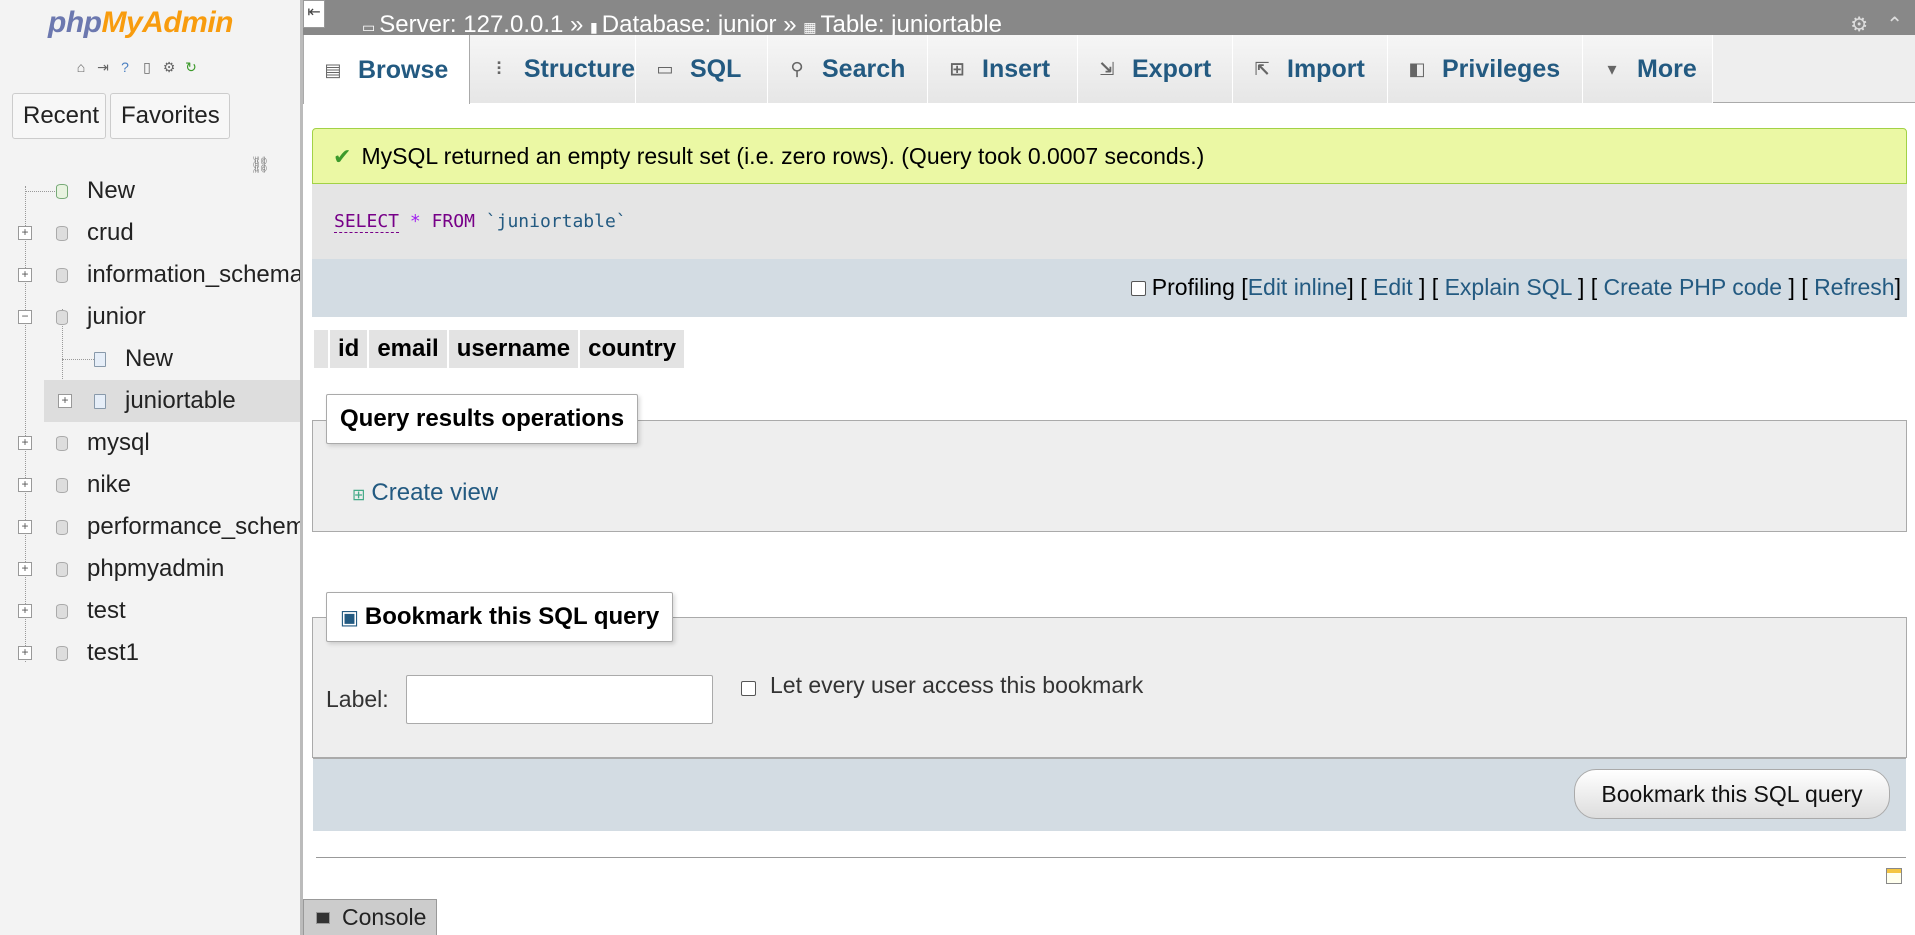 The height and width of the screenshot is (935, 1915). Describe the element at coordinates (116, 317) in the screenshot. I see `tree-label: junior` at that location.